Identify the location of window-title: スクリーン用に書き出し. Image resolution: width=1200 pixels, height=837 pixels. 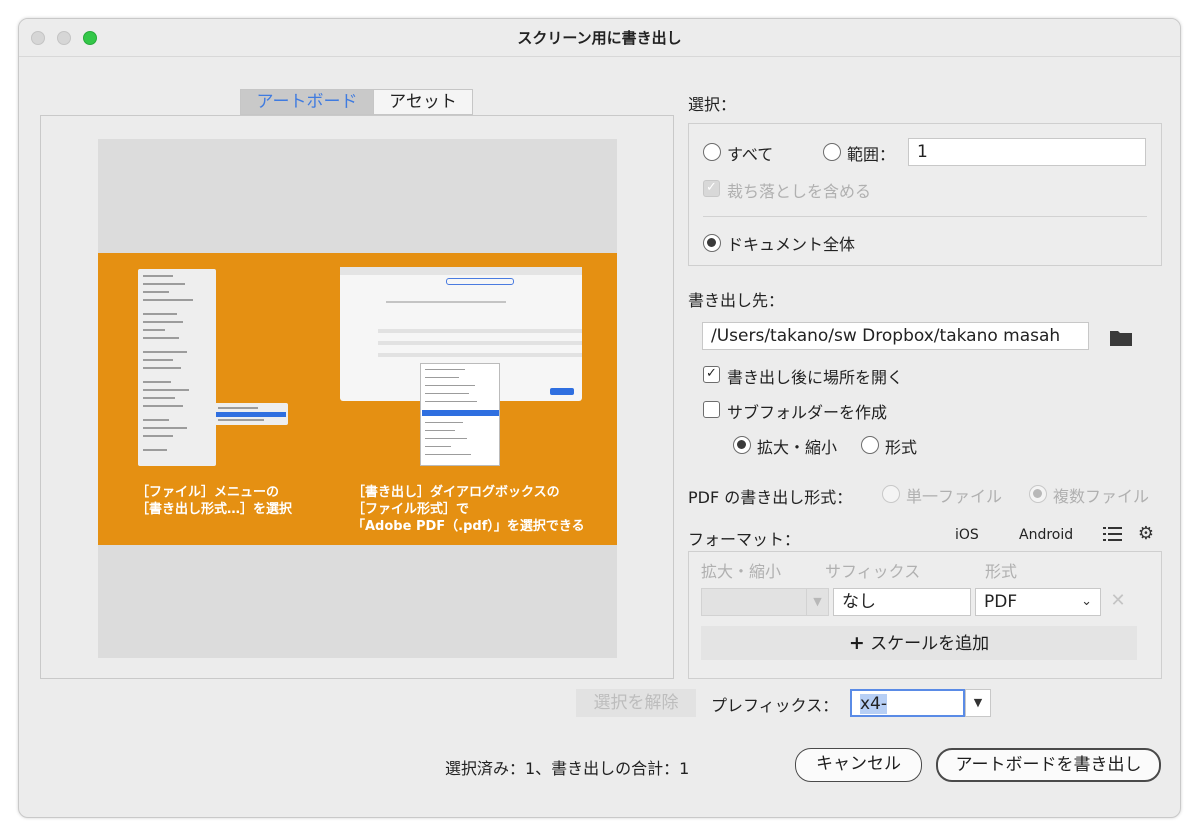
(599, 38).